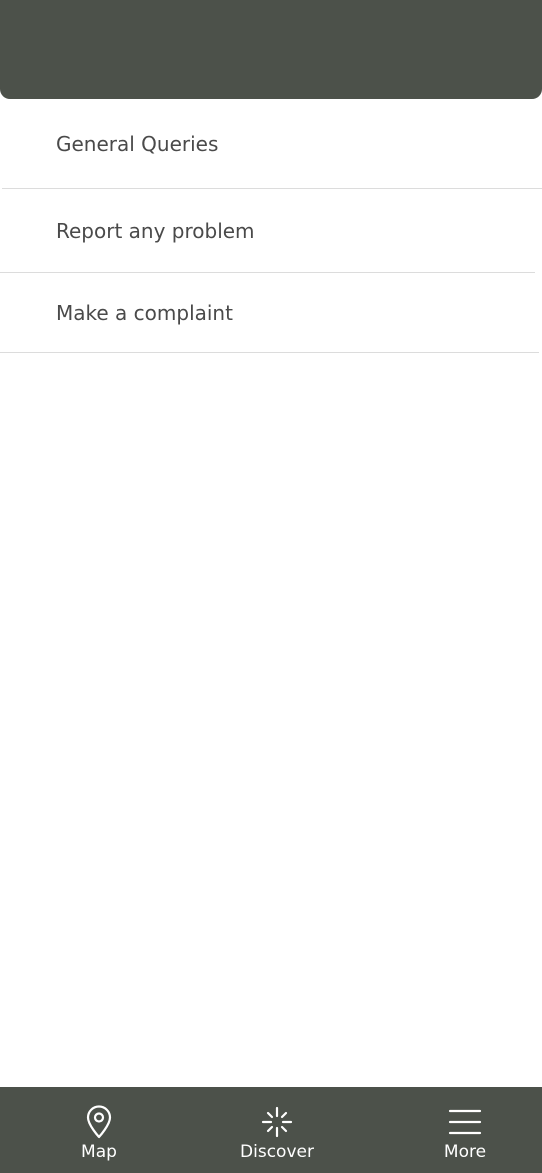  I want to click on menu-item-general-queries: General Queries, so click(271, 144).